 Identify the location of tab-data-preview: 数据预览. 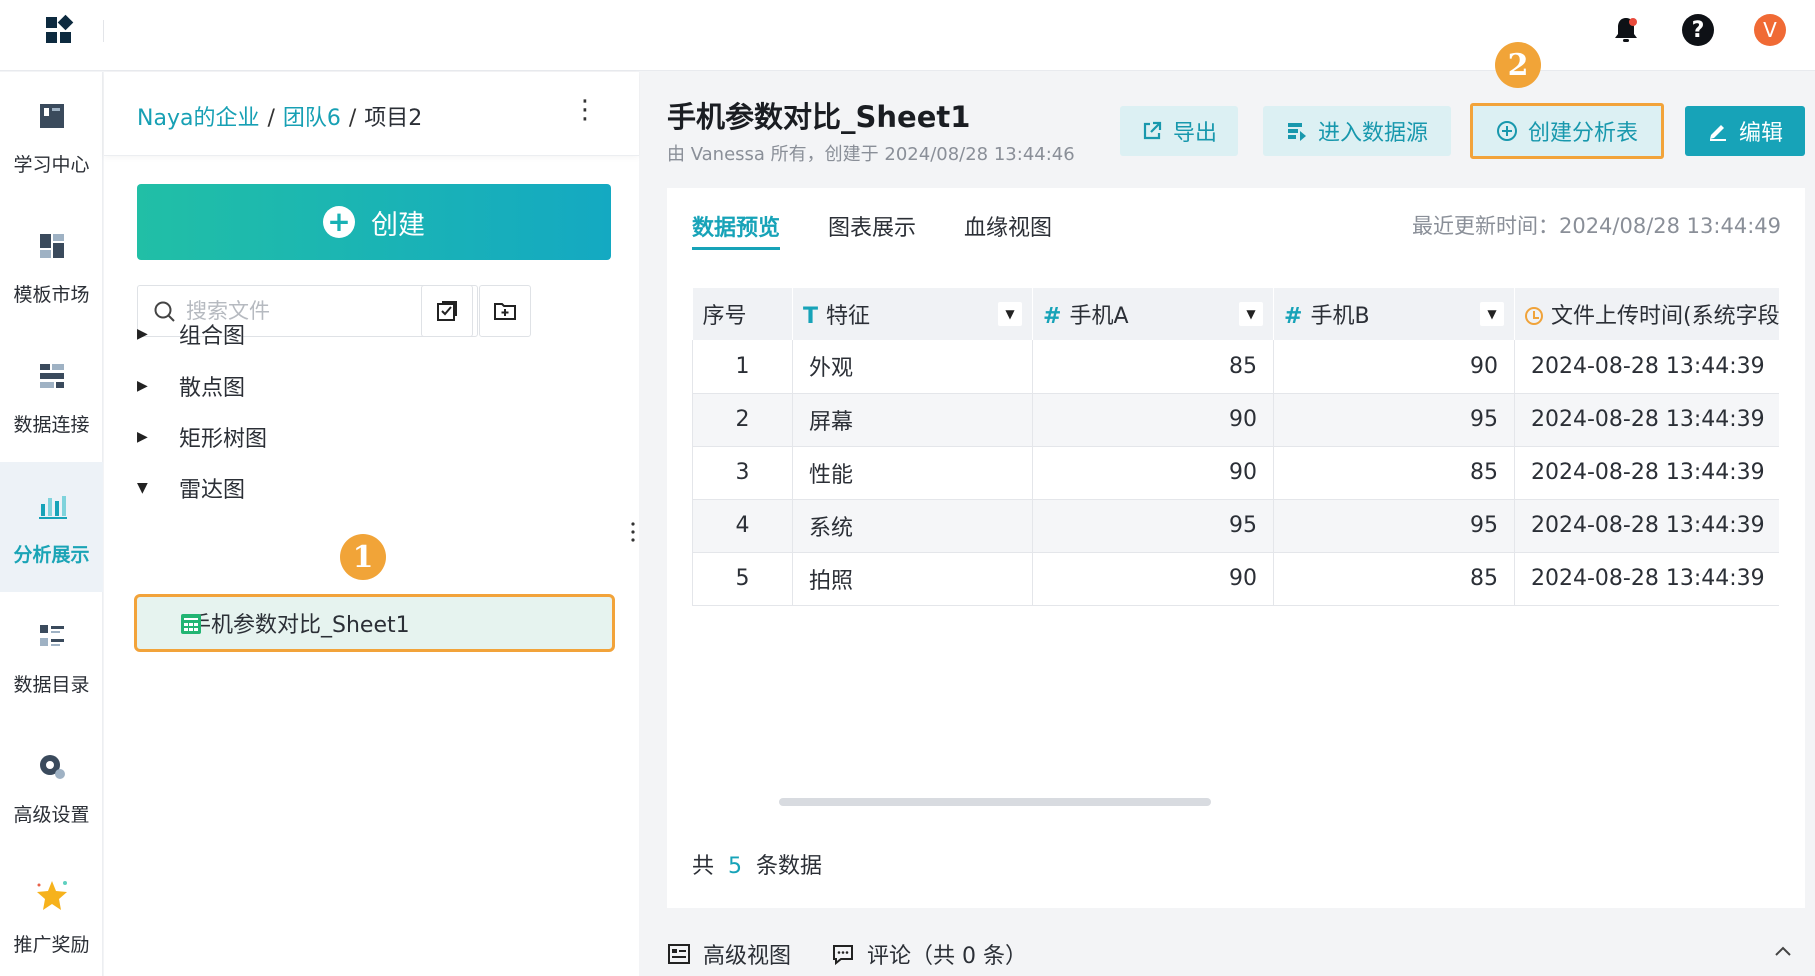
(736, 224).